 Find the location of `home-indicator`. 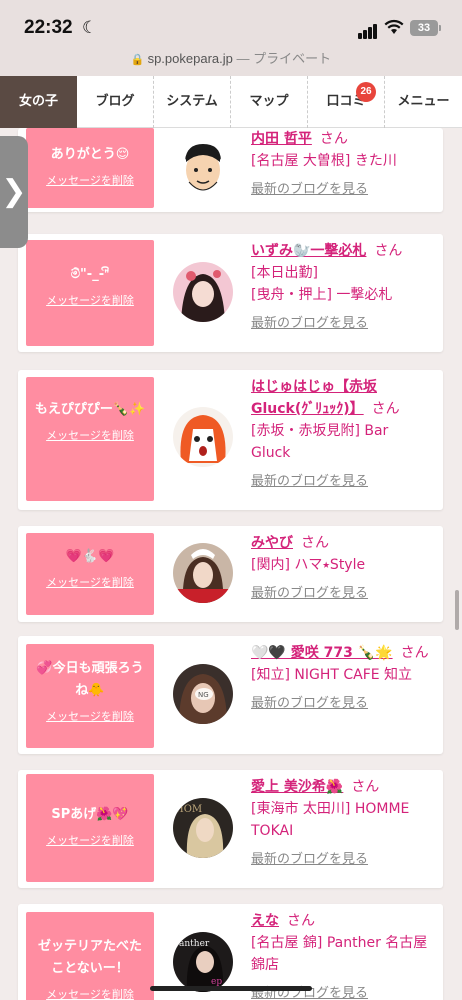

home-indicator is located at coordinates (231, 988).